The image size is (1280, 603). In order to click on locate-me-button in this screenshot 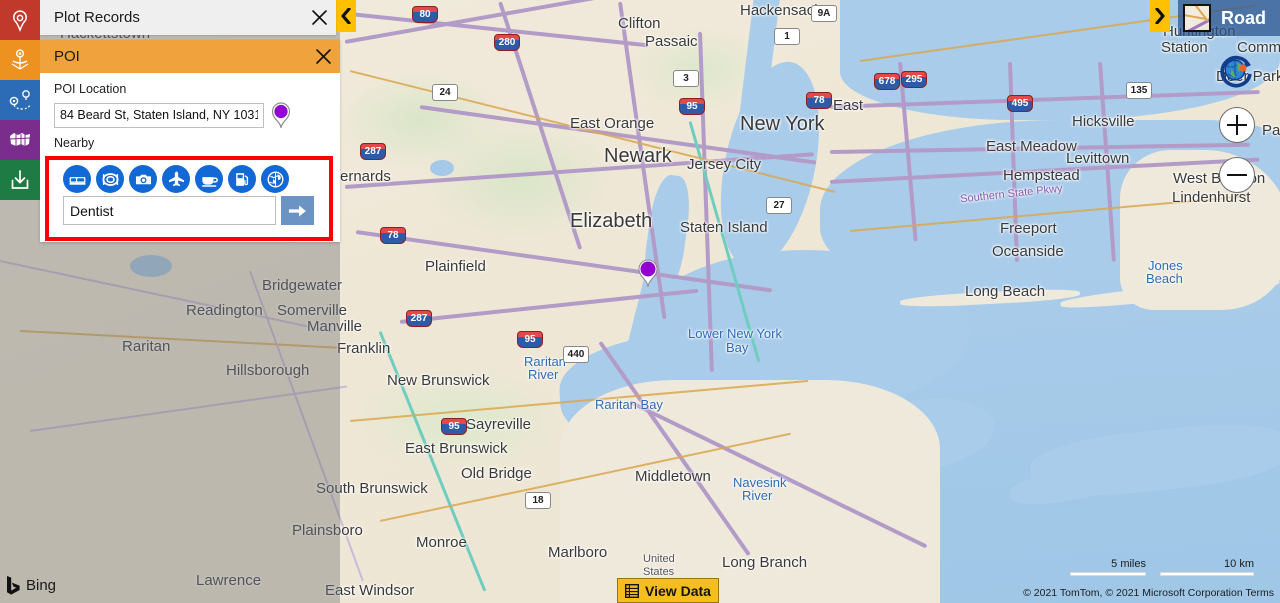, I will do `click(1236, 70)`.